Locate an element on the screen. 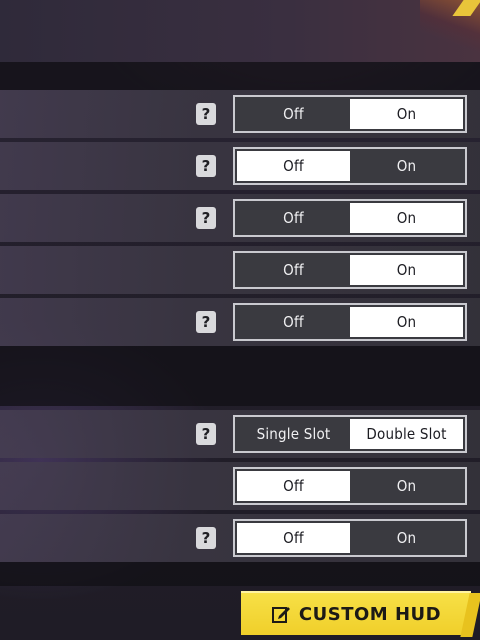 The height and width of the screenshot is (640, 480). custom-hud-label: CUSTOM HUD is located at coordinates (370, 614).